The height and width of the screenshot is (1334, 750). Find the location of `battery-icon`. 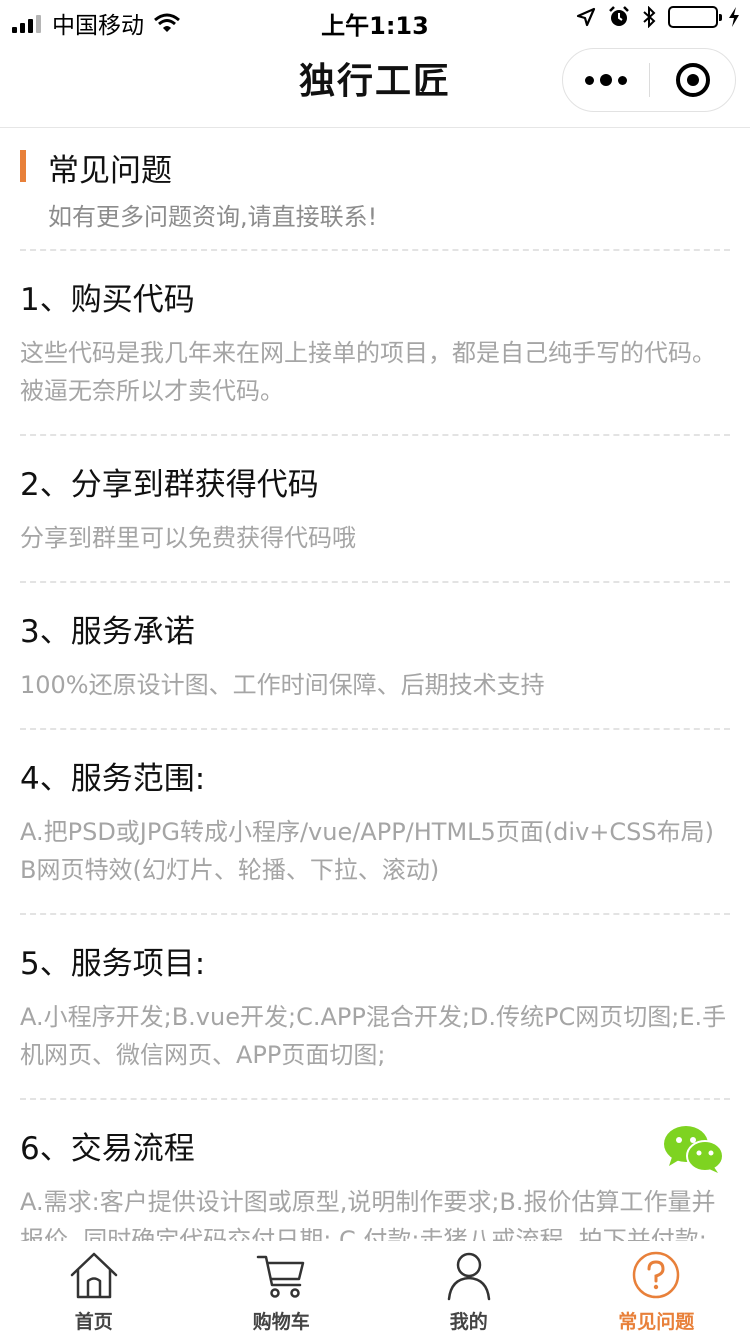

battery-icon is located at coordinates (695, 17).